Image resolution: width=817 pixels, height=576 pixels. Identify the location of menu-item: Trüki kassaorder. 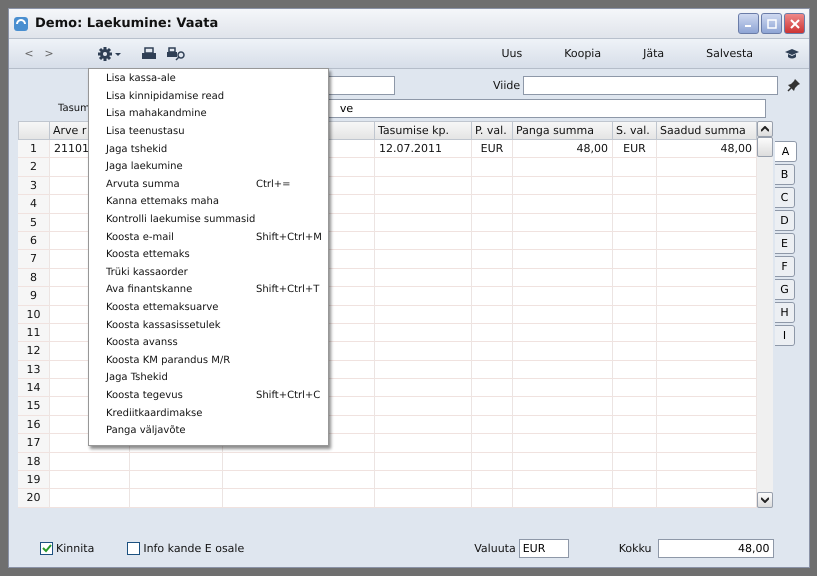
(208, 273).